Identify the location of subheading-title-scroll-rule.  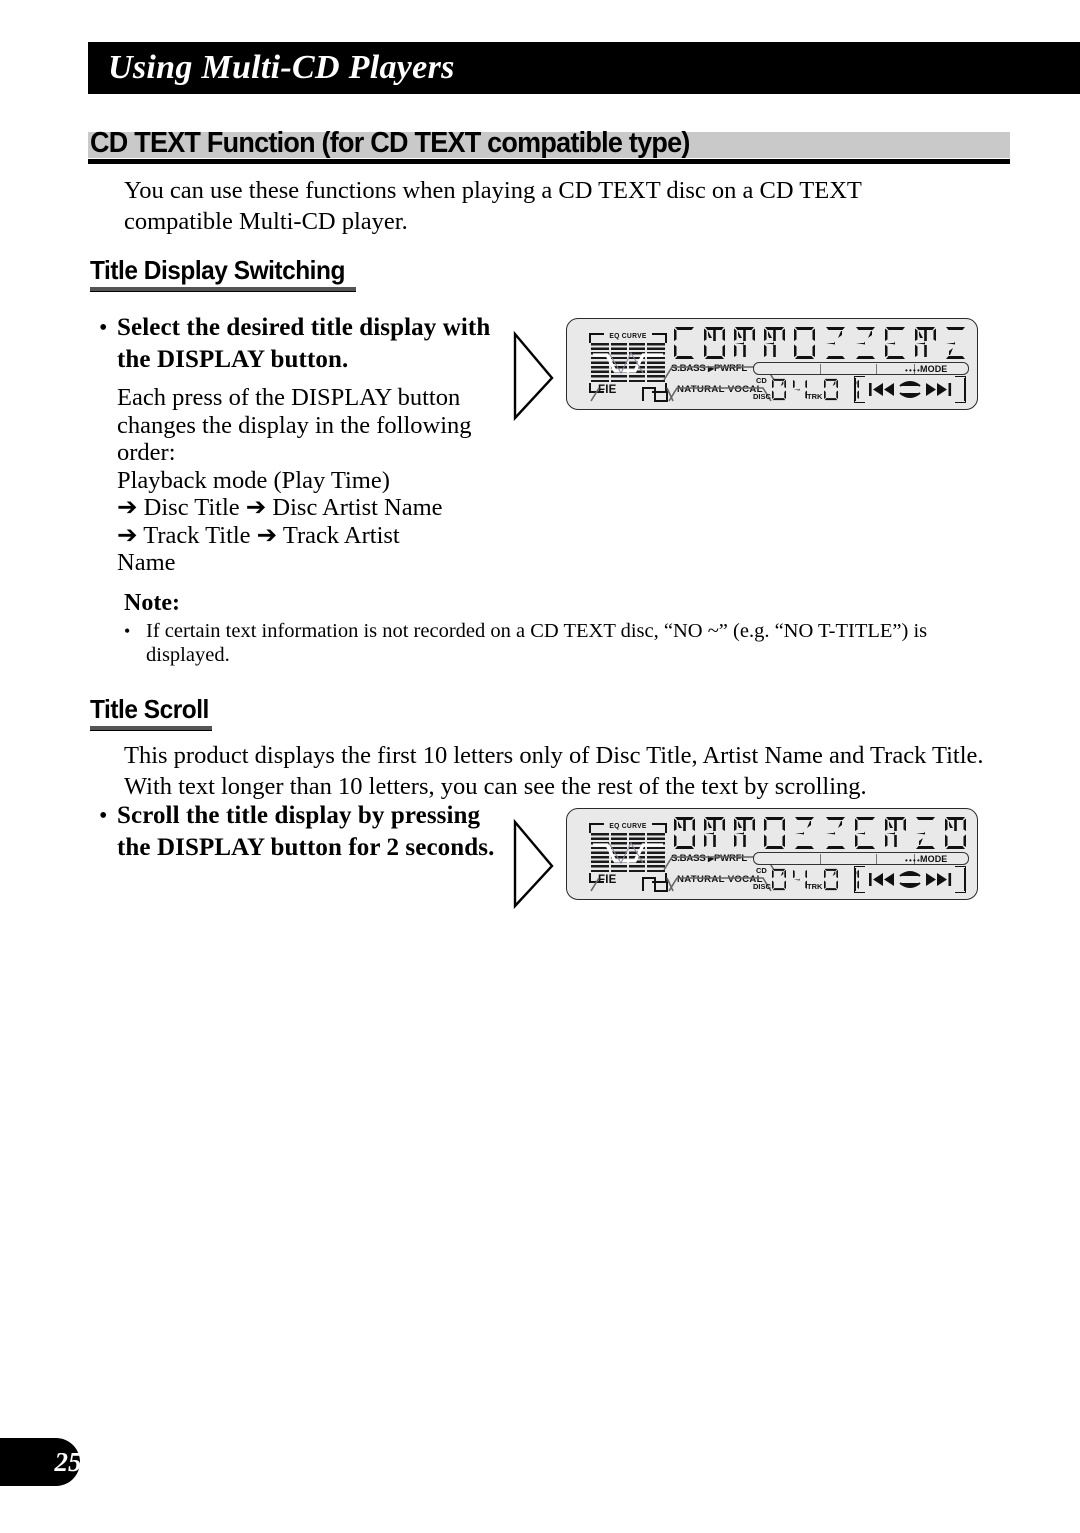
(151, 728).